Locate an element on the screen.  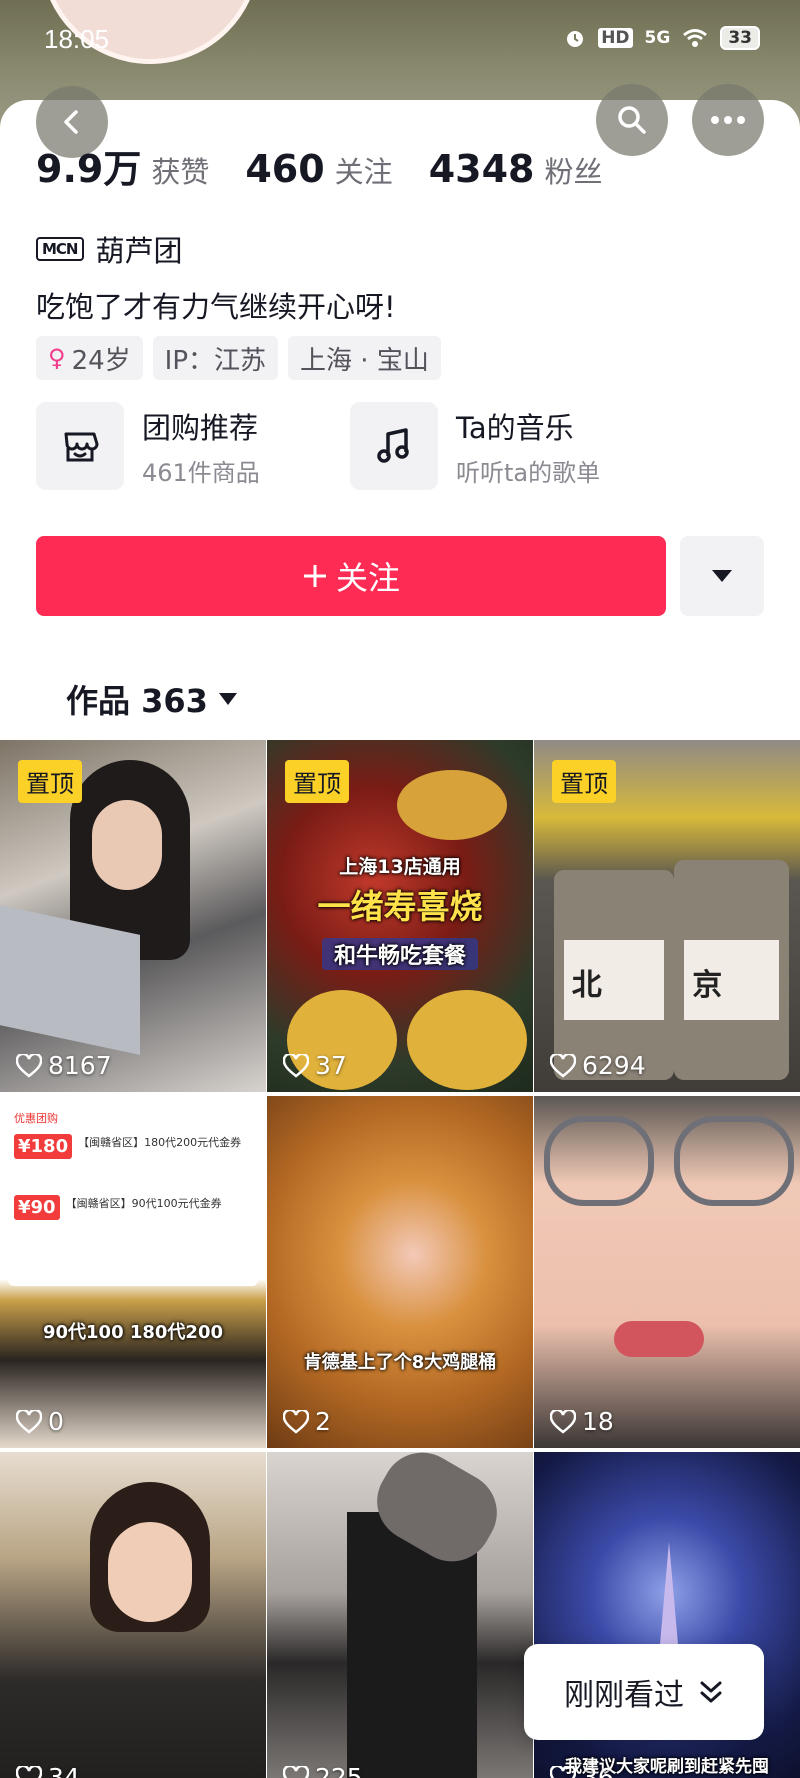
like-count-value: 225 is located at coordinates (339, 1770).